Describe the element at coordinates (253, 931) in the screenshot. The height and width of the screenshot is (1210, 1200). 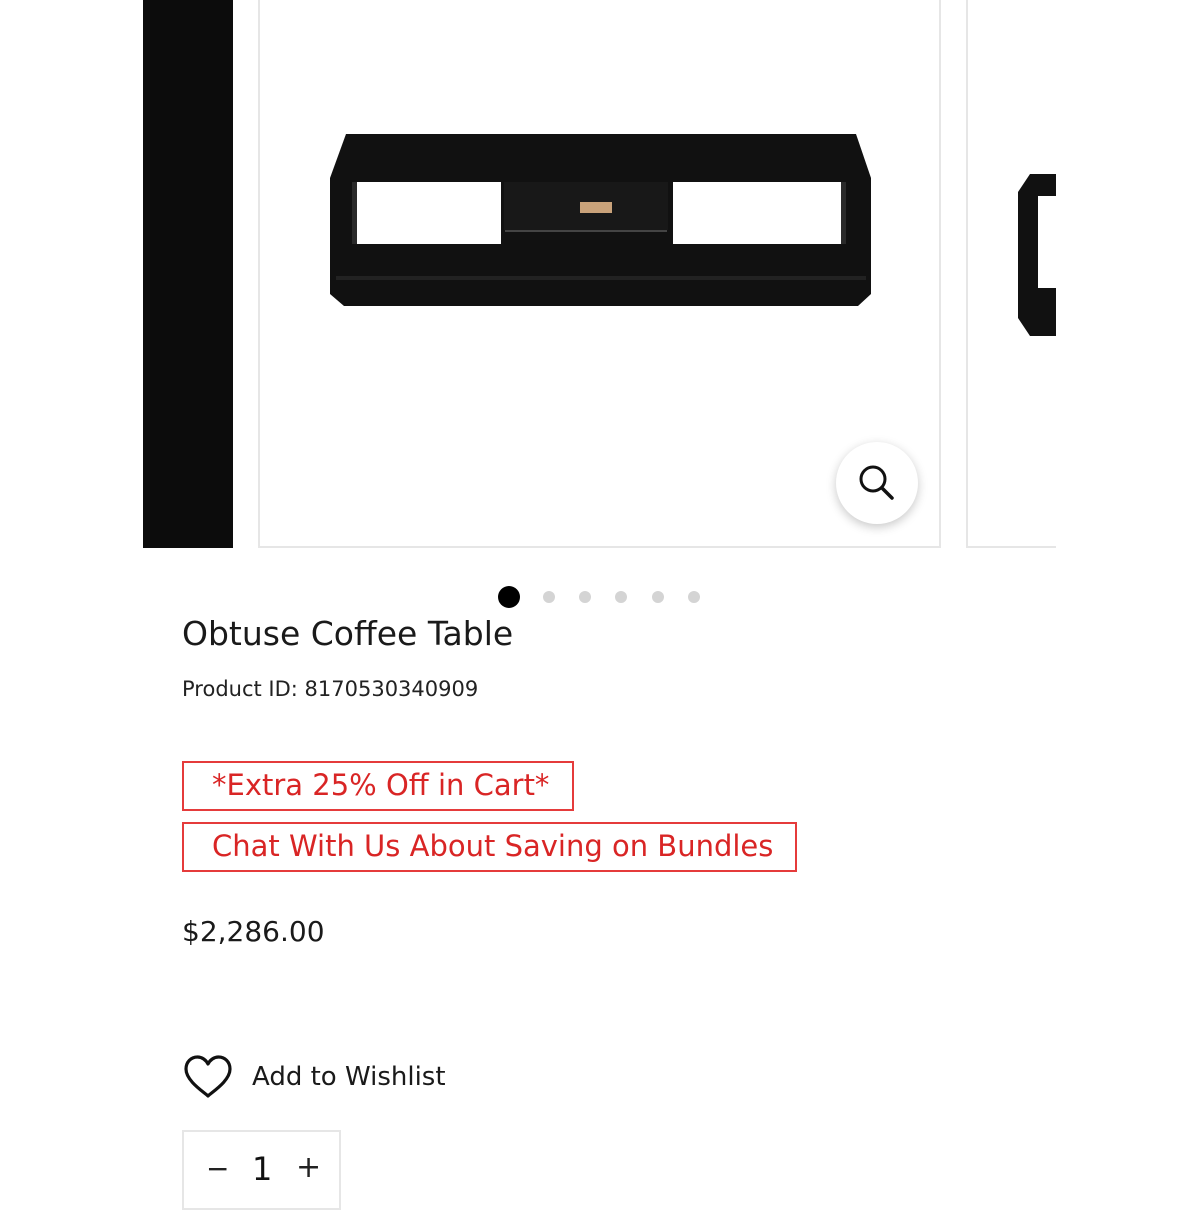
I see `product-price: $2,286.00` at that location.